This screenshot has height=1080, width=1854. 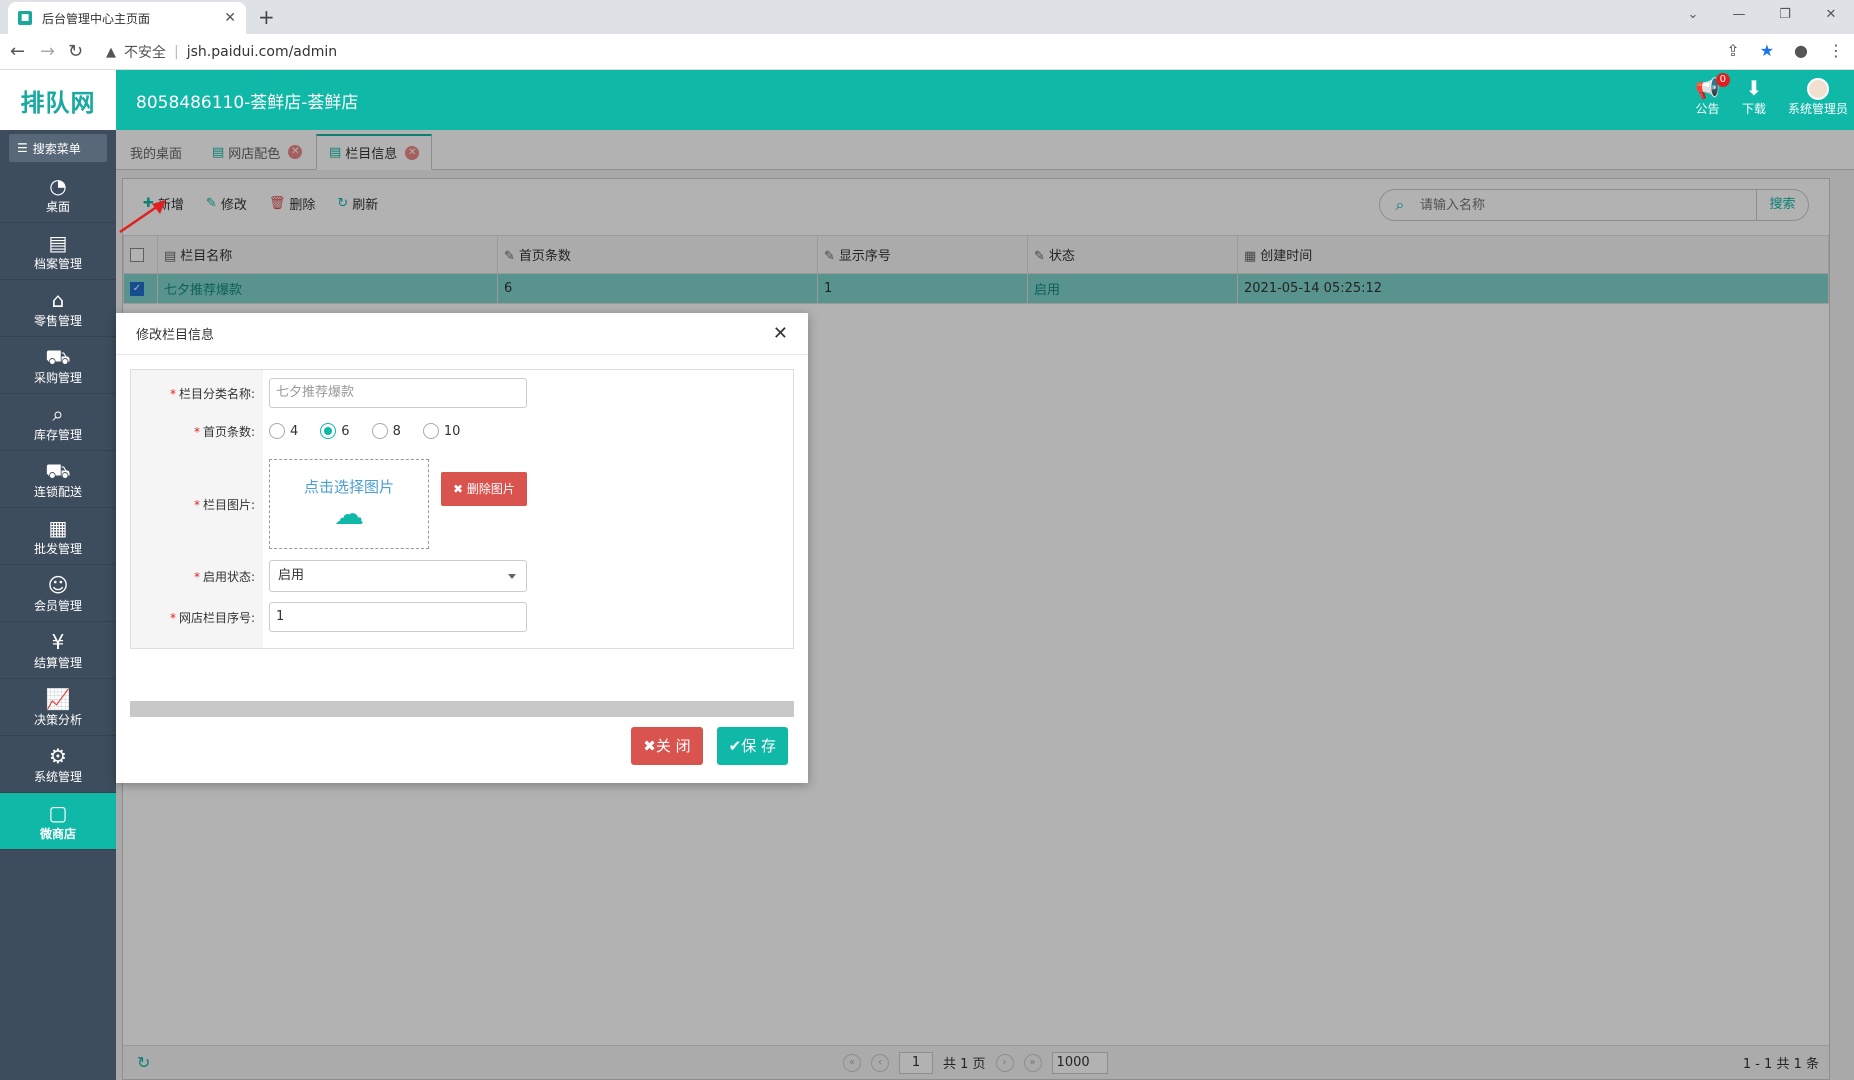 I want to click on reload-icon: ↻, so click(x=75, y=51).